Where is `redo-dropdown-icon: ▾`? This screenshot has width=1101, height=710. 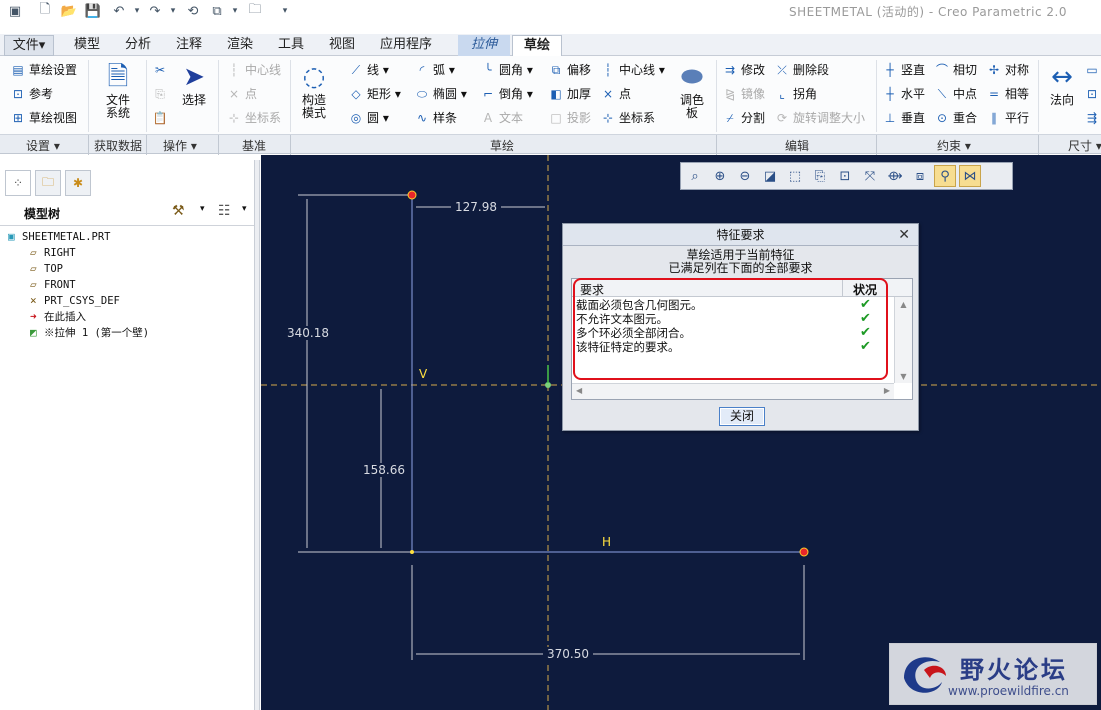 redo-dropdown-icon: ▾ is located at coordinates (173, 11).